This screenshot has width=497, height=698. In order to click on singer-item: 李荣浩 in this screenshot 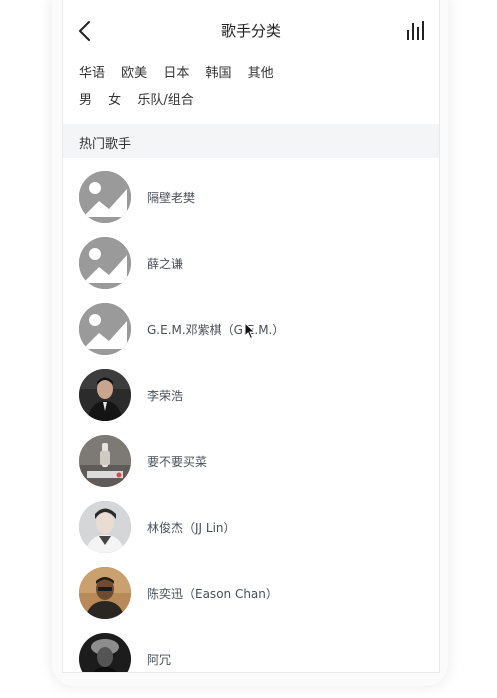, I will do `click(251, 395)`.